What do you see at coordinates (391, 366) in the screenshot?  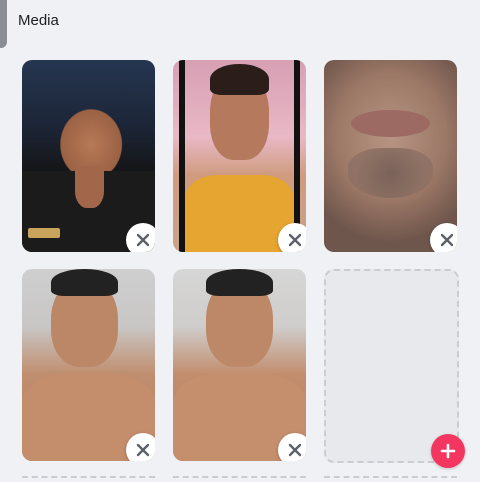 I see `empty-media-slot` at bounding box center [391, 366].